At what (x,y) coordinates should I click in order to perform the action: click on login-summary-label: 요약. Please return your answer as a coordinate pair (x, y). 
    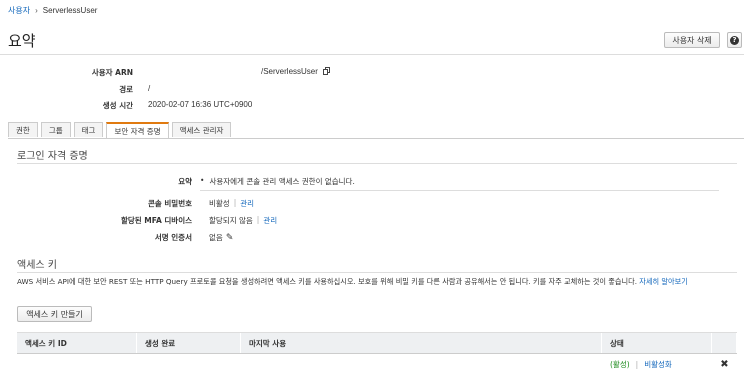
    Looking at the image, I should click on (185, 181).